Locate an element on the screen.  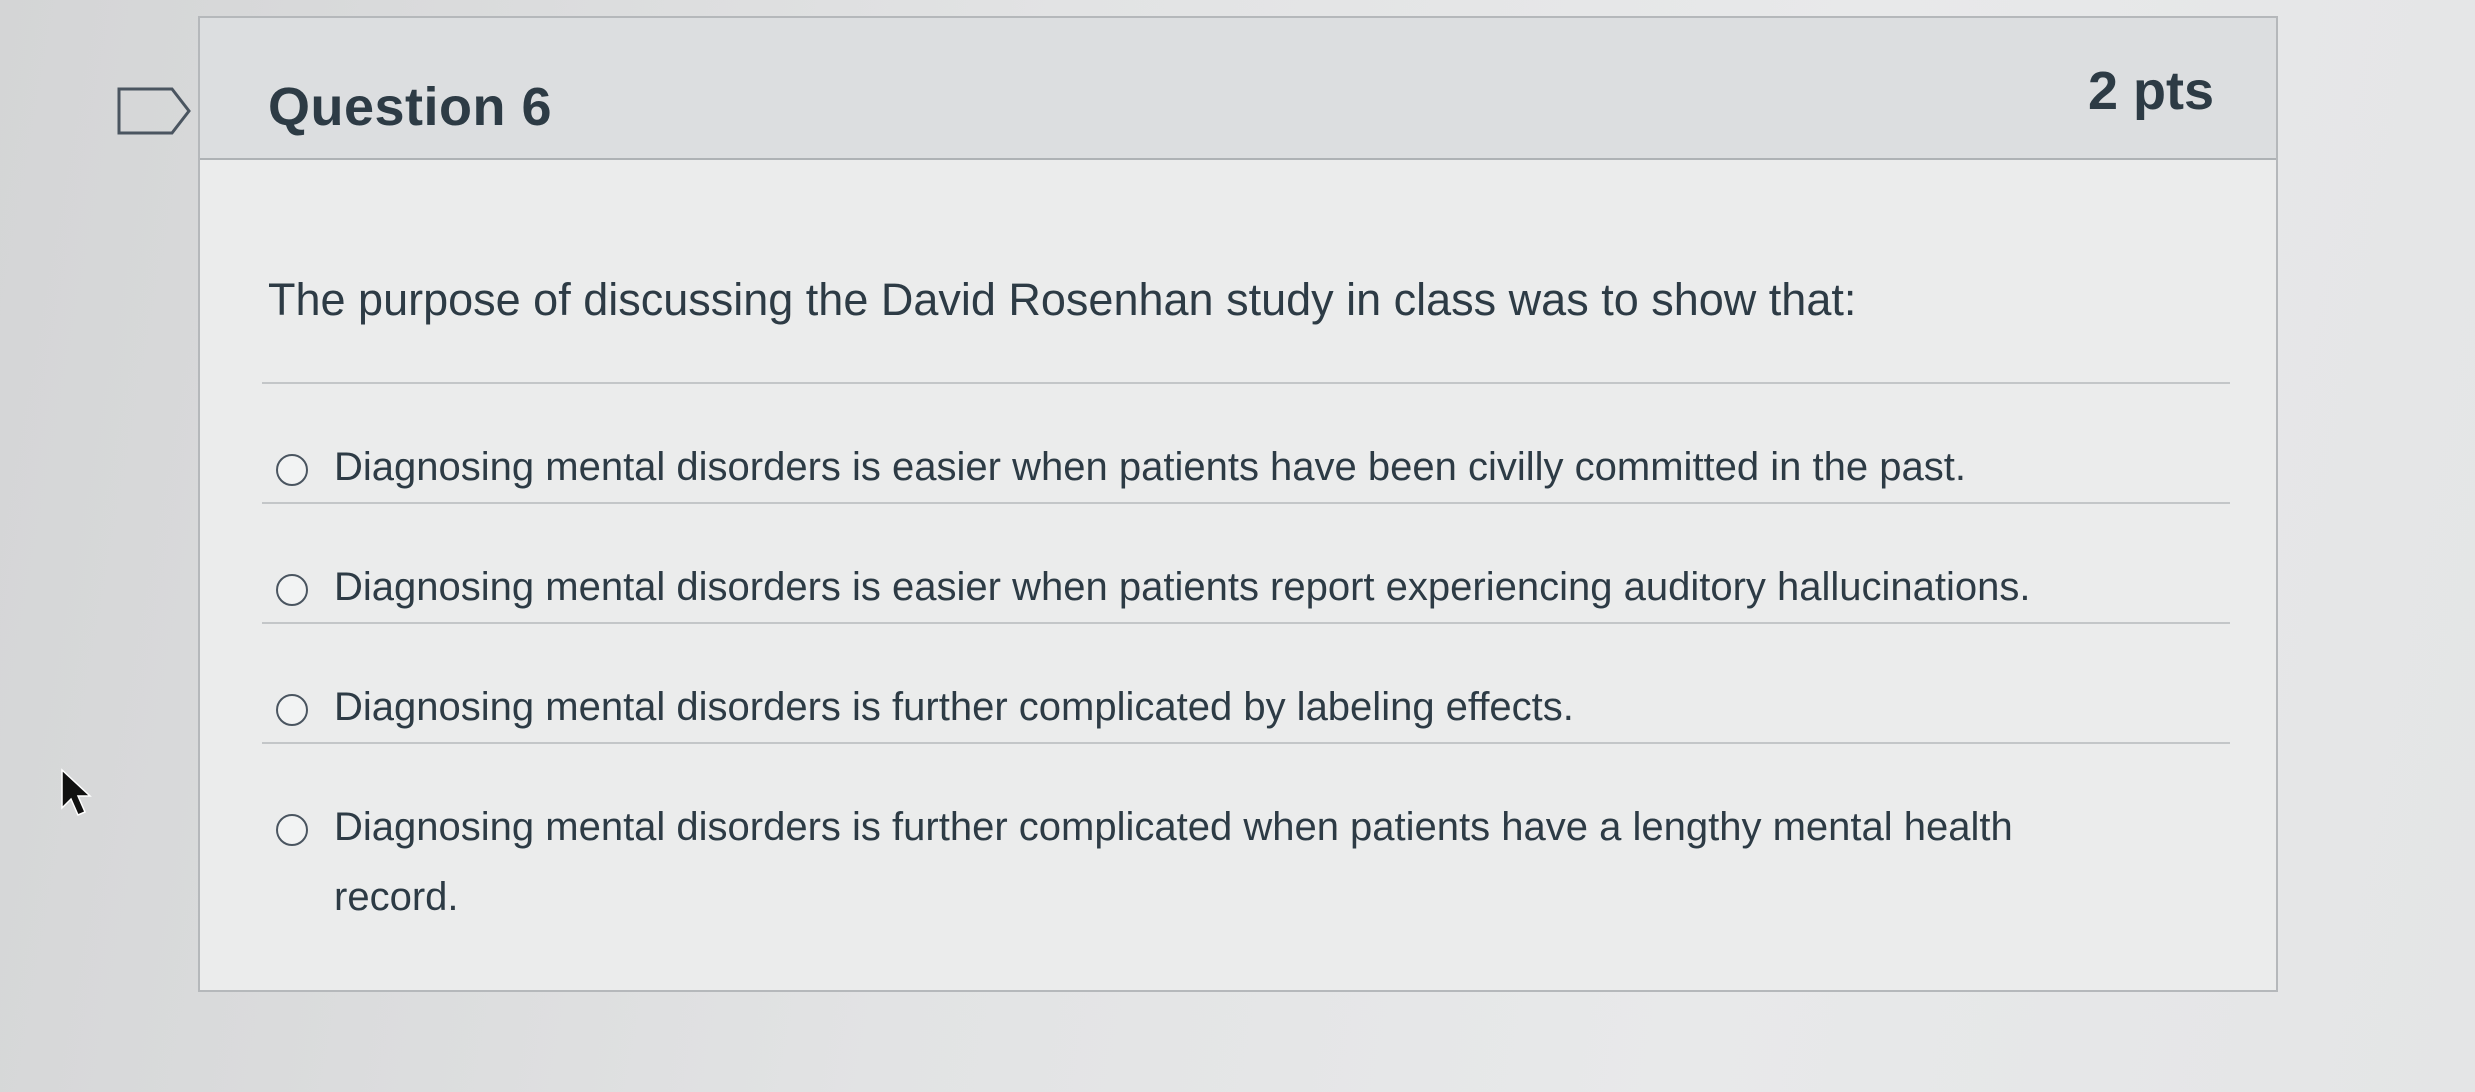
question-header: Question 6 2 pts is located at coordinates (1238, 89).